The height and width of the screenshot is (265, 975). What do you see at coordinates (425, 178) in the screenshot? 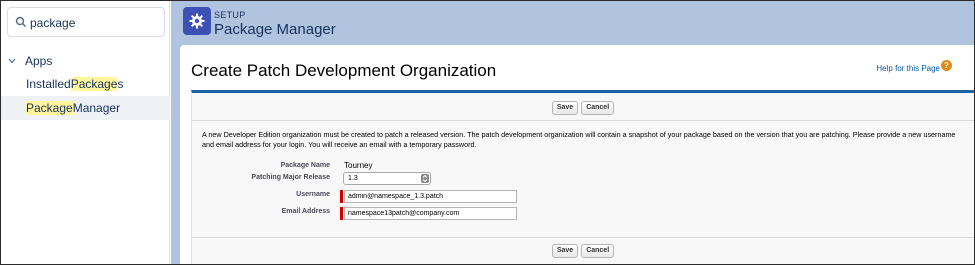
I see `select-caret-icon` at bounding box center [425, 178].